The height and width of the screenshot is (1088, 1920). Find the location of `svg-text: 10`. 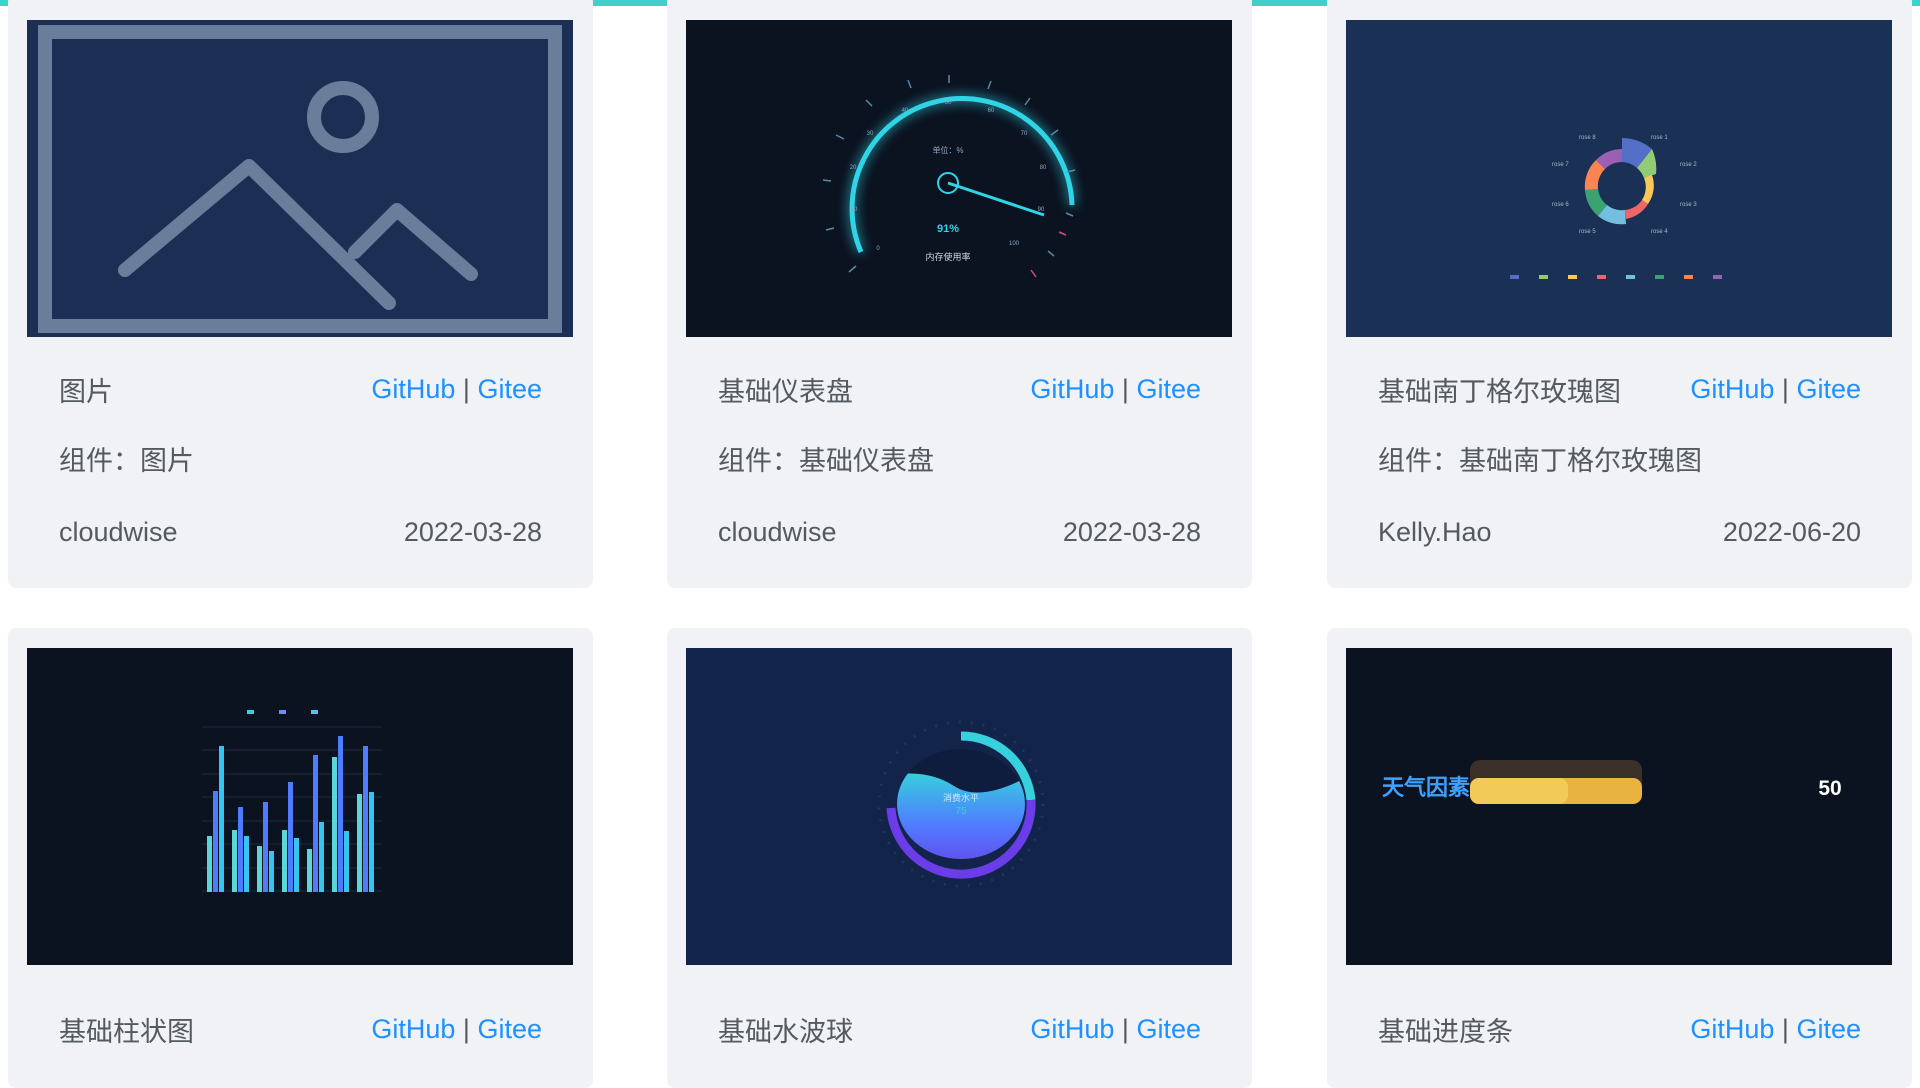

svg-text: 10 is located at coordinates (854, 210).